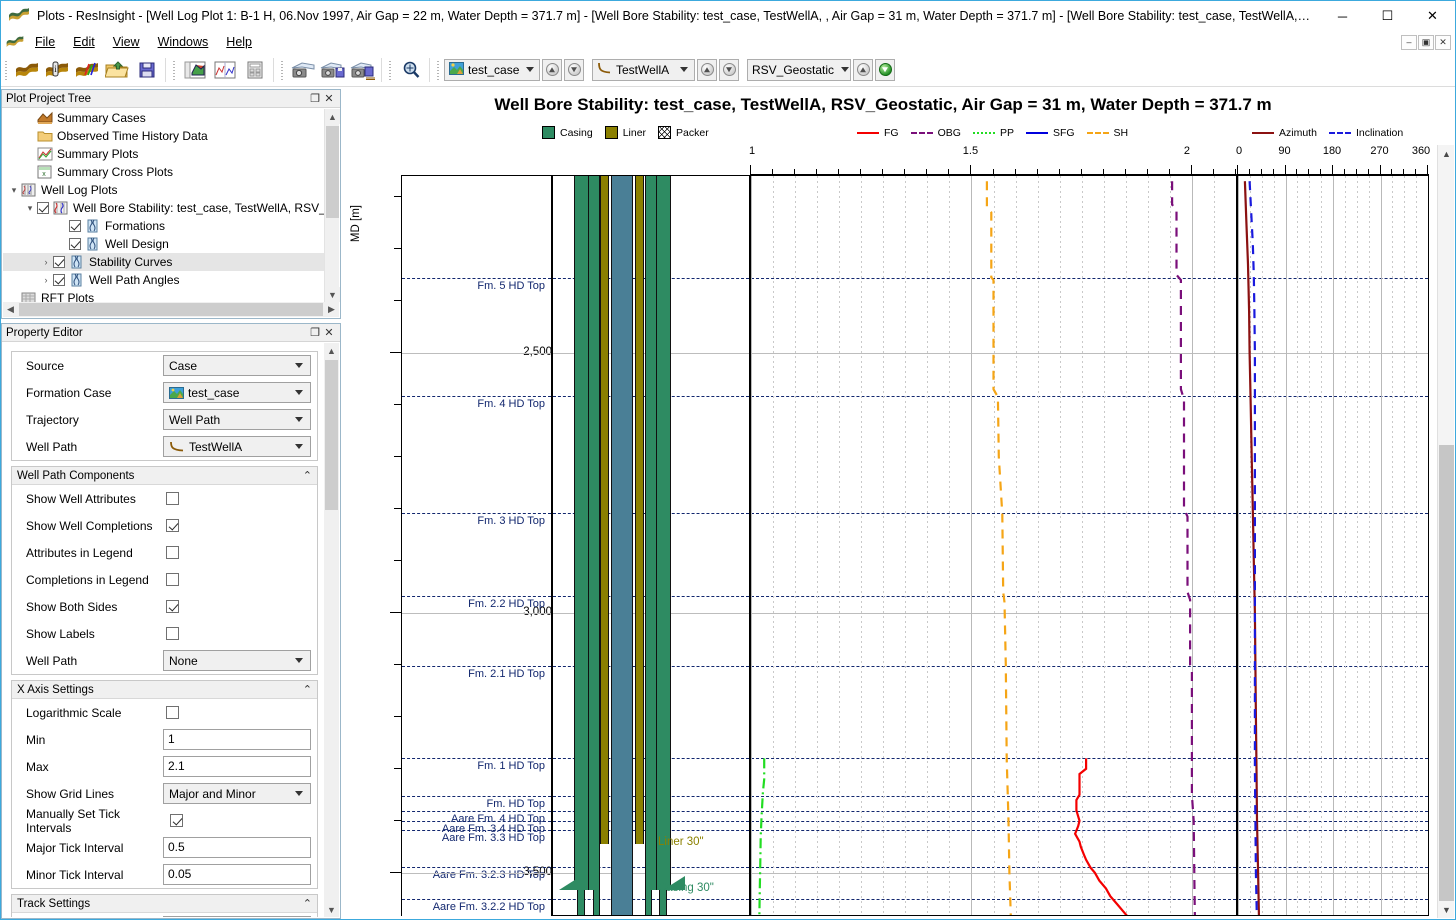 The width and height of the screenshot is (1456, 920). What do you see at coordinates (332, 116) in the screenshot?
I see `tree-scroll-up-icon: ▲` at bounding box center [332, 116].